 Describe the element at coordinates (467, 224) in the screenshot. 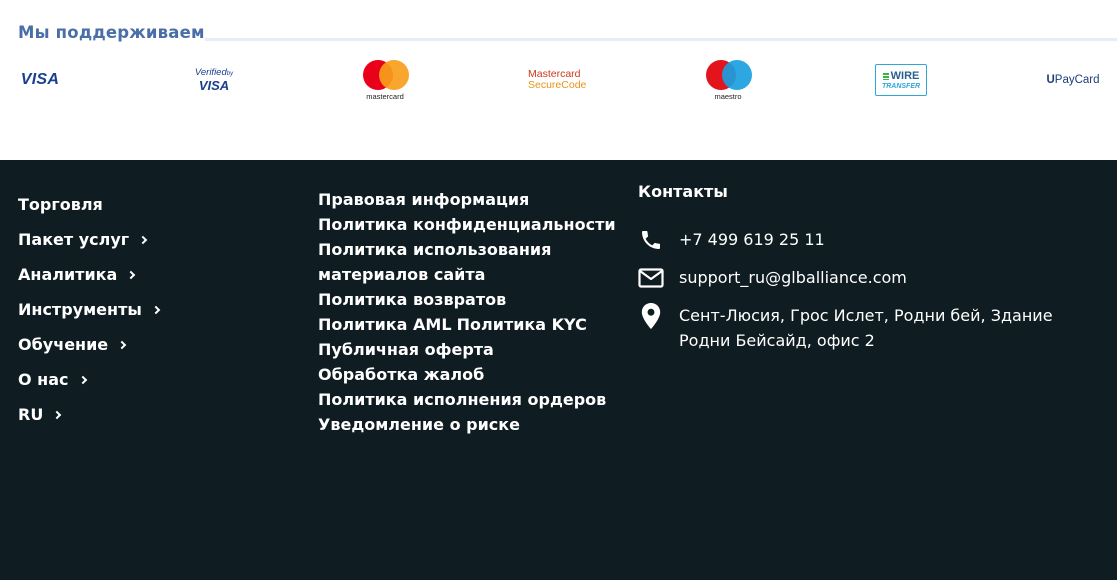

I see `footer-link-privacy-policy: Политика конфиденциальности` at that location.